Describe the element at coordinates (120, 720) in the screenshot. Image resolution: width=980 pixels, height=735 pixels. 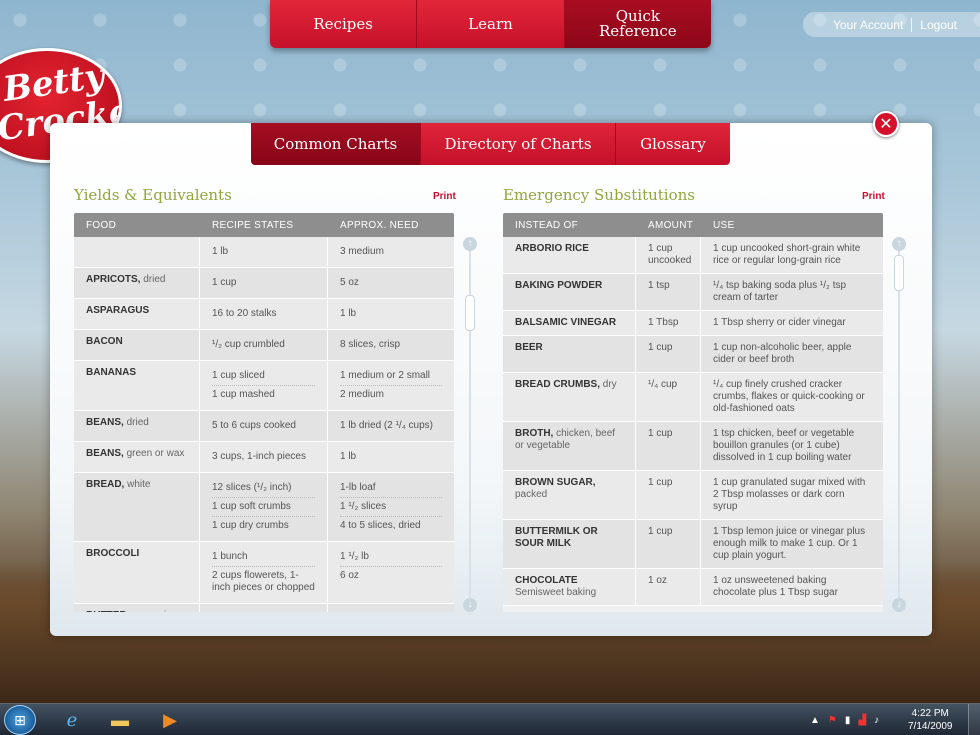
I see `folder-icon: ▬` at that location.